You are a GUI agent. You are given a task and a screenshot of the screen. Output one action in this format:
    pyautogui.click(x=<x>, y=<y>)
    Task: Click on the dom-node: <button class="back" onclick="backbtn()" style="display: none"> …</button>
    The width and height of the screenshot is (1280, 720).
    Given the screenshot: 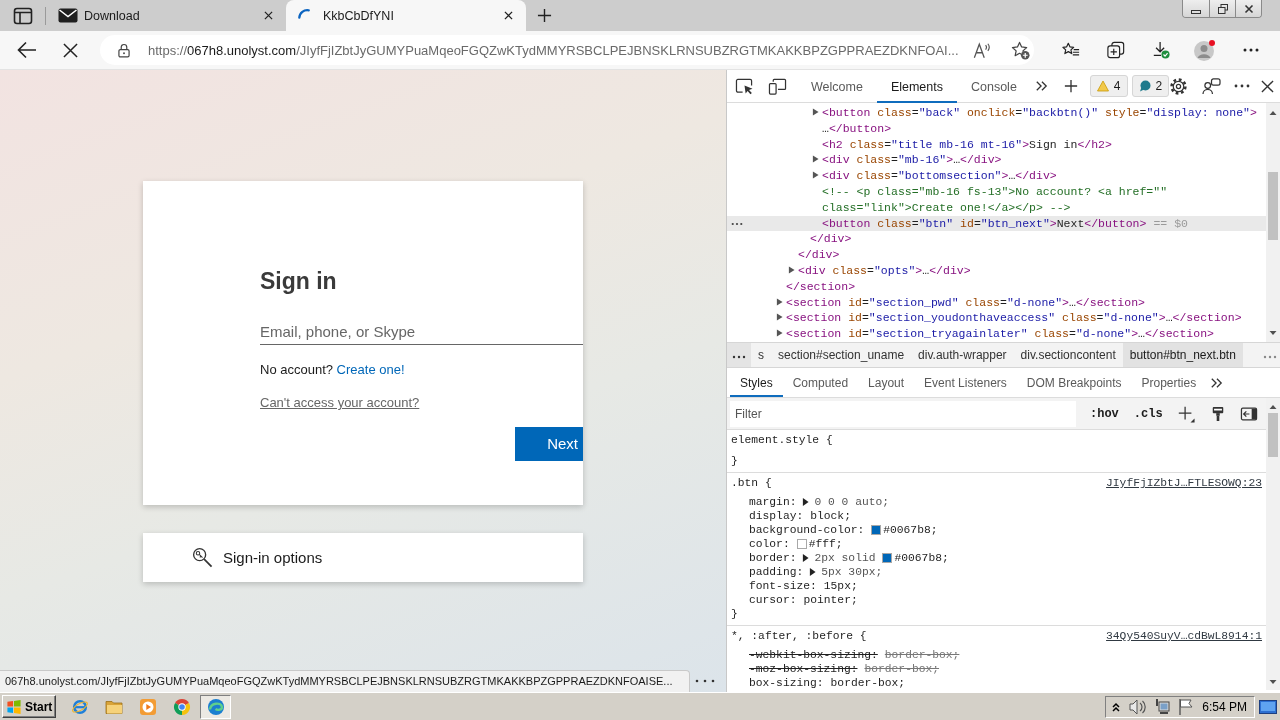 What is the action you would take?
    pyautogui.click(x=996, y=121)
    